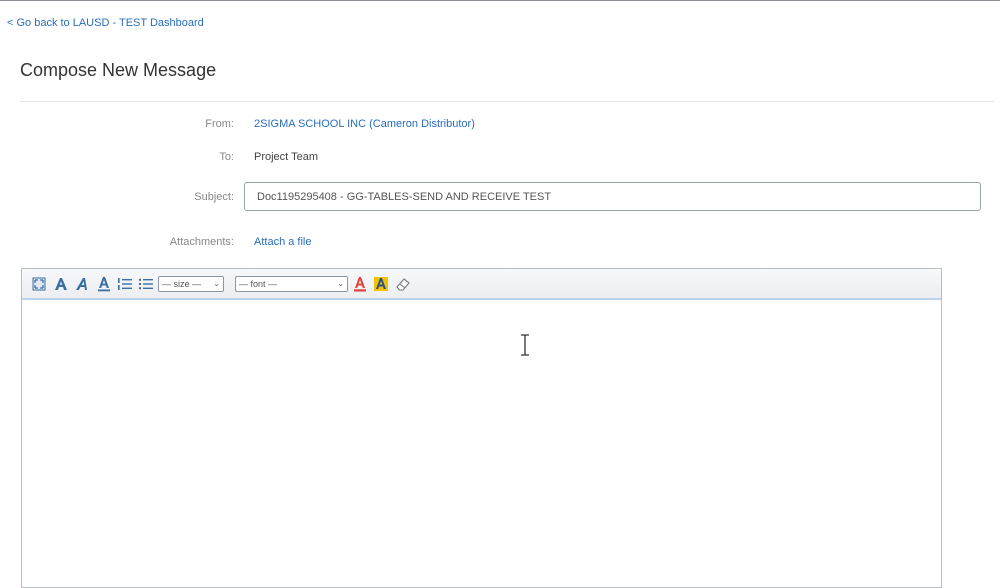 Image resolution: width=1000 pixels, height=588 pixels. I want to click on numbered-list-icon, so click(125, 284).